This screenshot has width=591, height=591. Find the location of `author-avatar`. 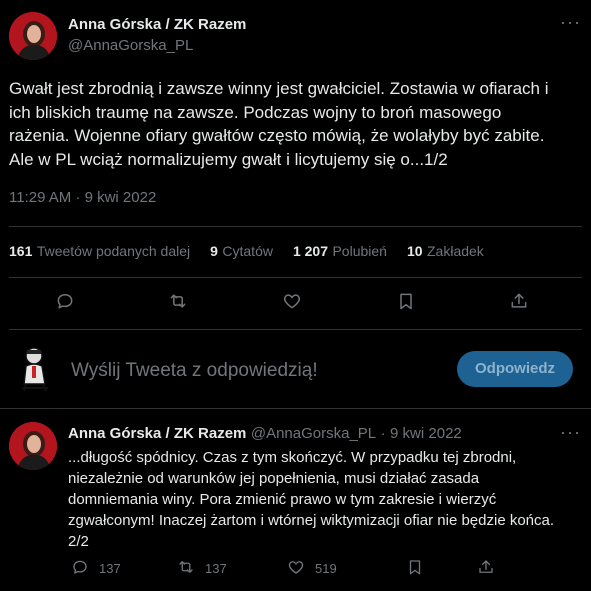

author-avatar is located at coordinates (33, 36).